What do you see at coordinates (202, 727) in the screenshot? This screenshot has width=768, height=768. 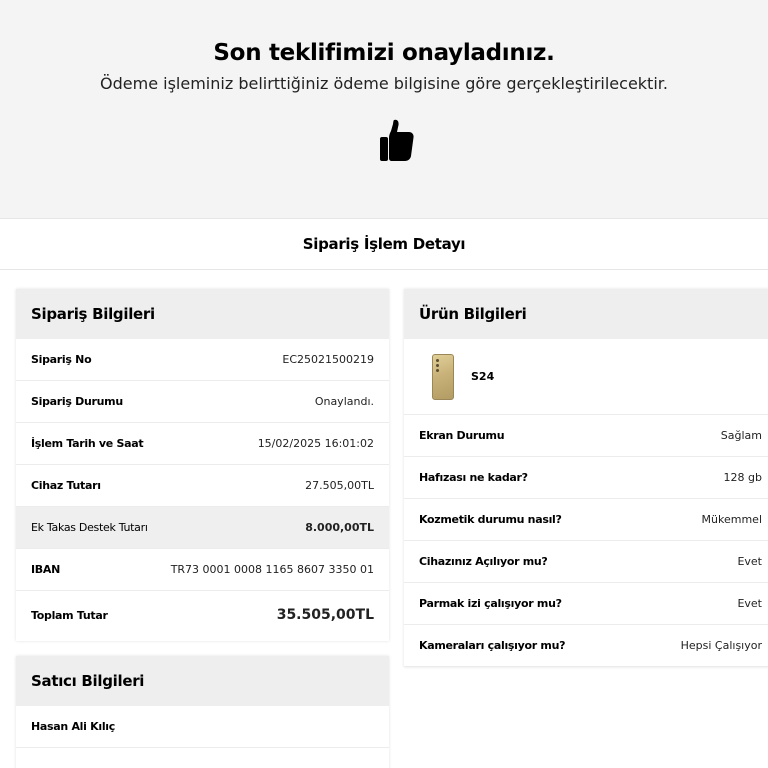 I see `seller-name-row: Hasan Ali Kılıç` at bounding box center [202, 727].